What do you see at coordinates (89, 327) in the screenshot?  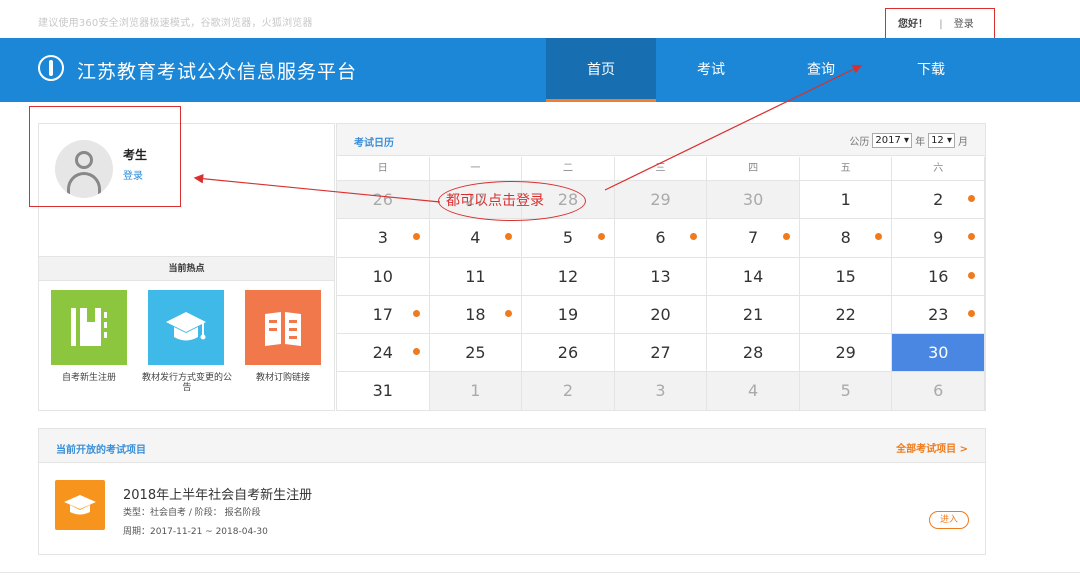 I see `tile-new-student-registration` at bounding box center [89, 327].